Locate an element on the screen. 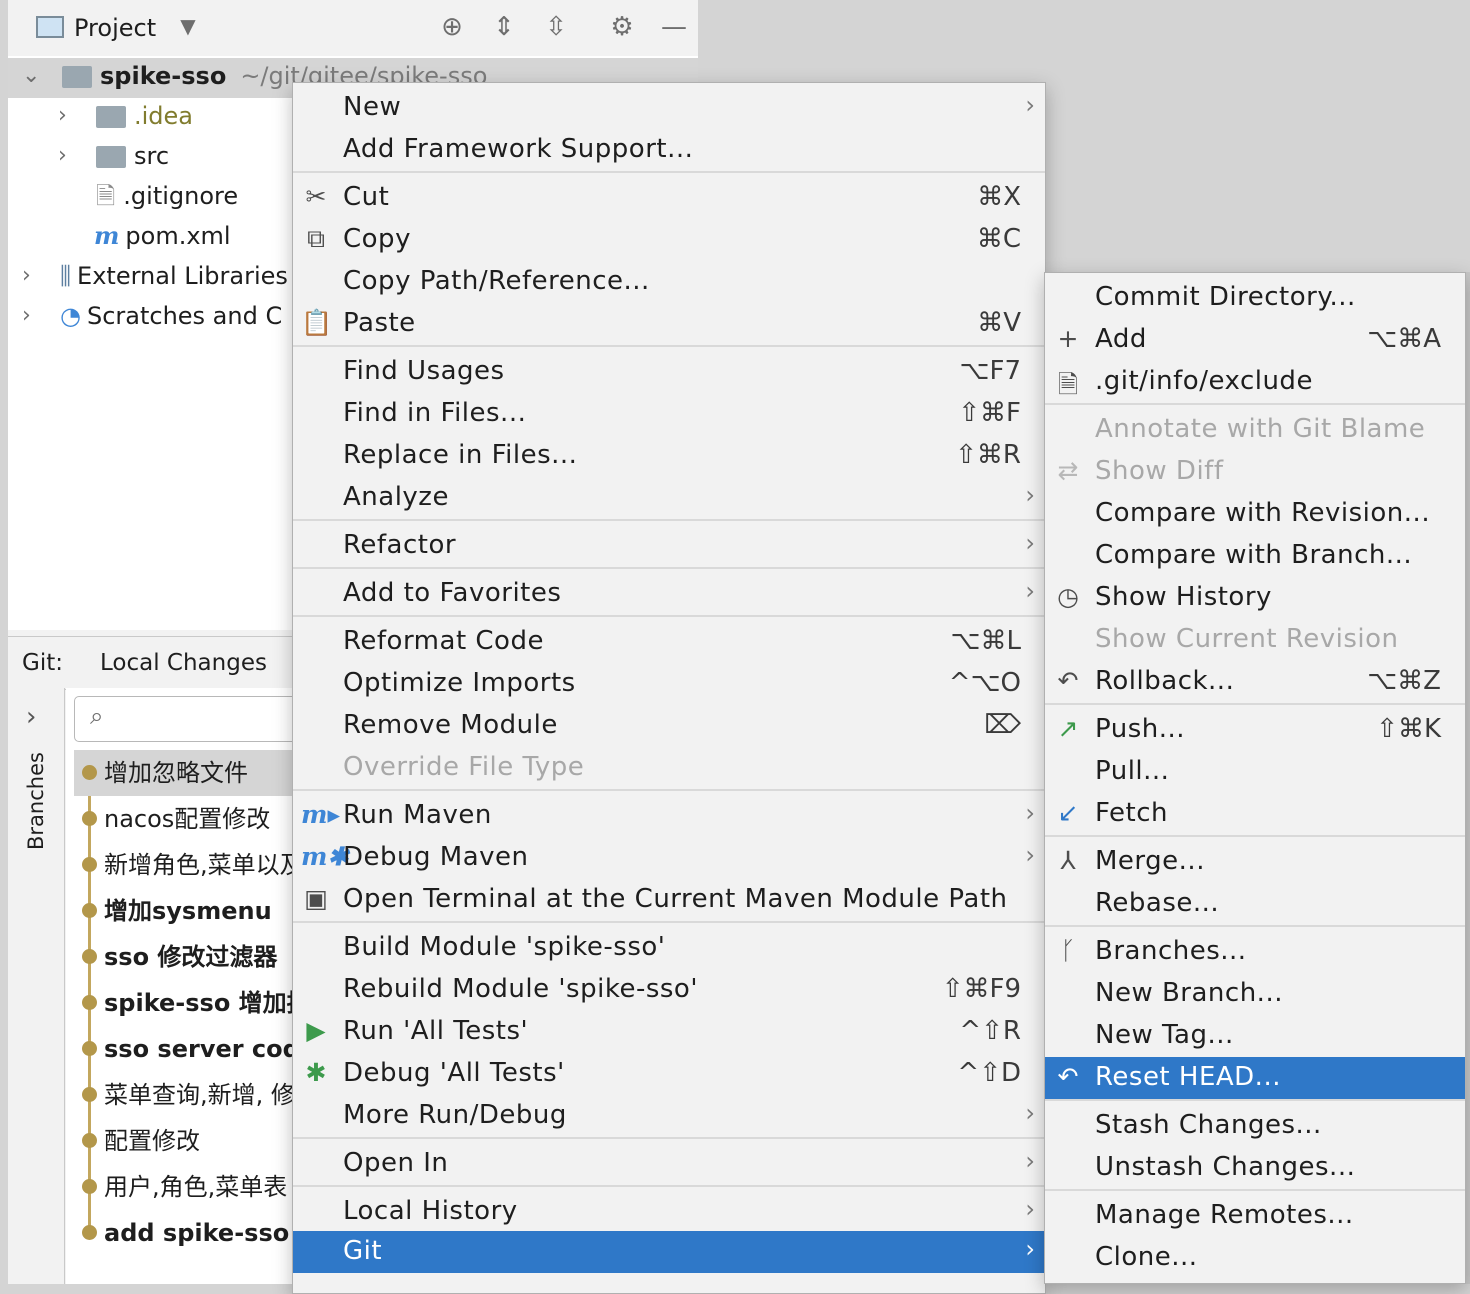 This screenshot has width=1470, height=1294. collapse-all-icon: ⇳ is located at coordinates (556, 27).